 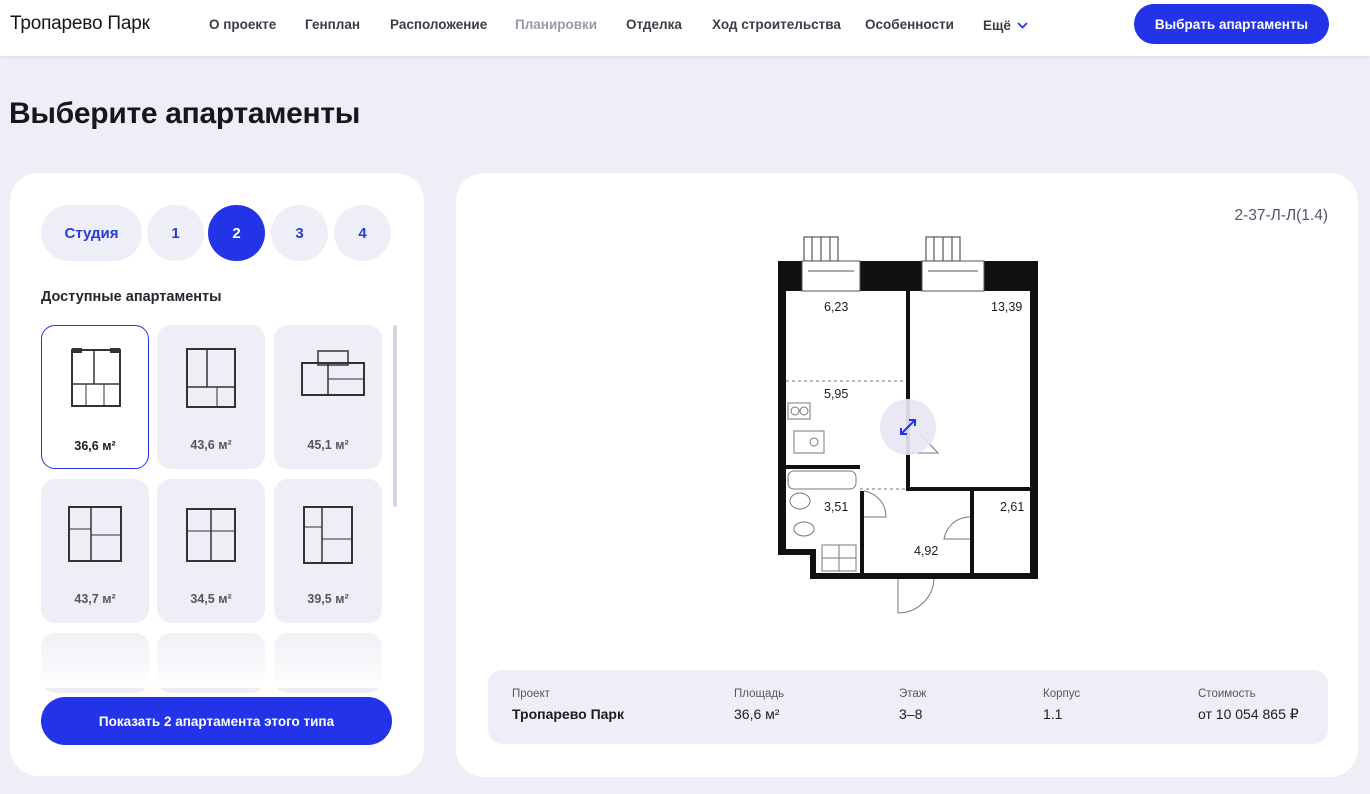 I want to click on card-area: 45,1 м², so click(x=328, y=445).